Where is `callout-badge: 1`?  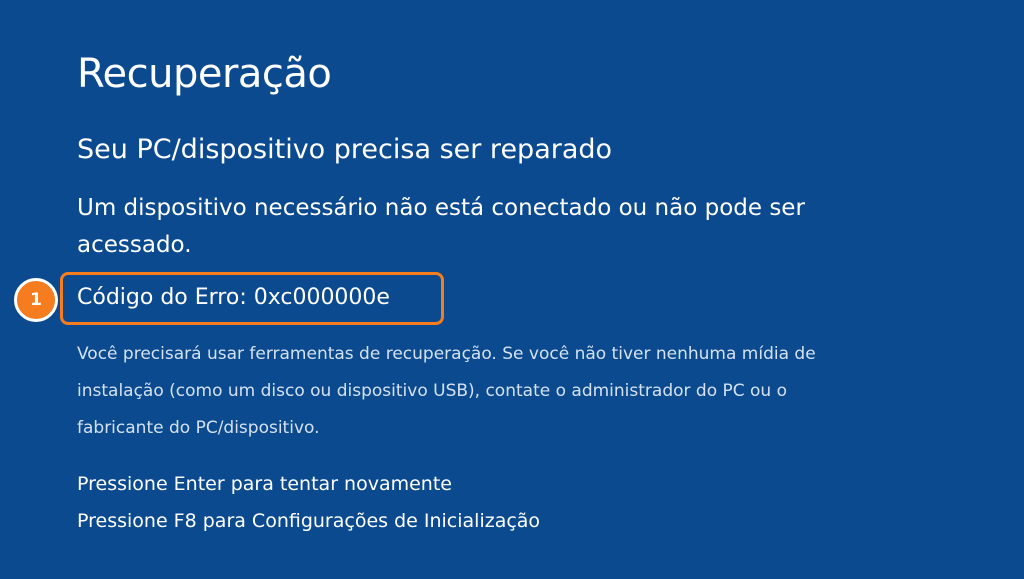 callout-badge: 1 is located at coordinates (36, 300).